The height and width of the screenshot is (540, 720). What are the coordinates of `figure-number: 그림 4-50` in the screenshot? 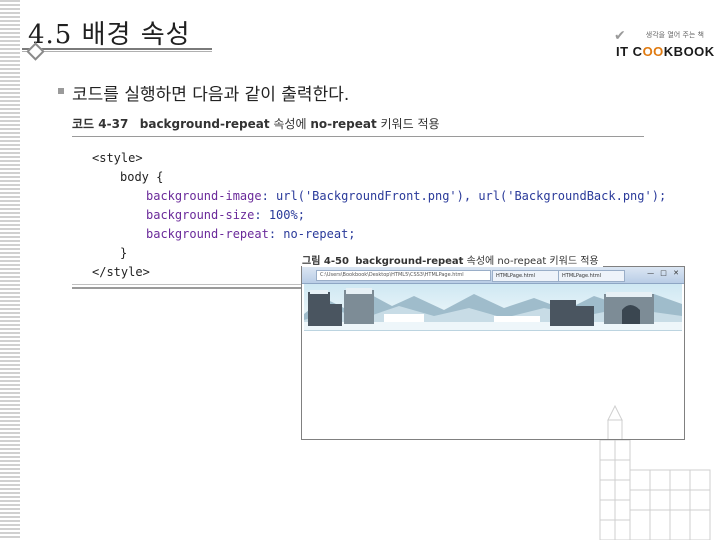 It's located at (325, 261).